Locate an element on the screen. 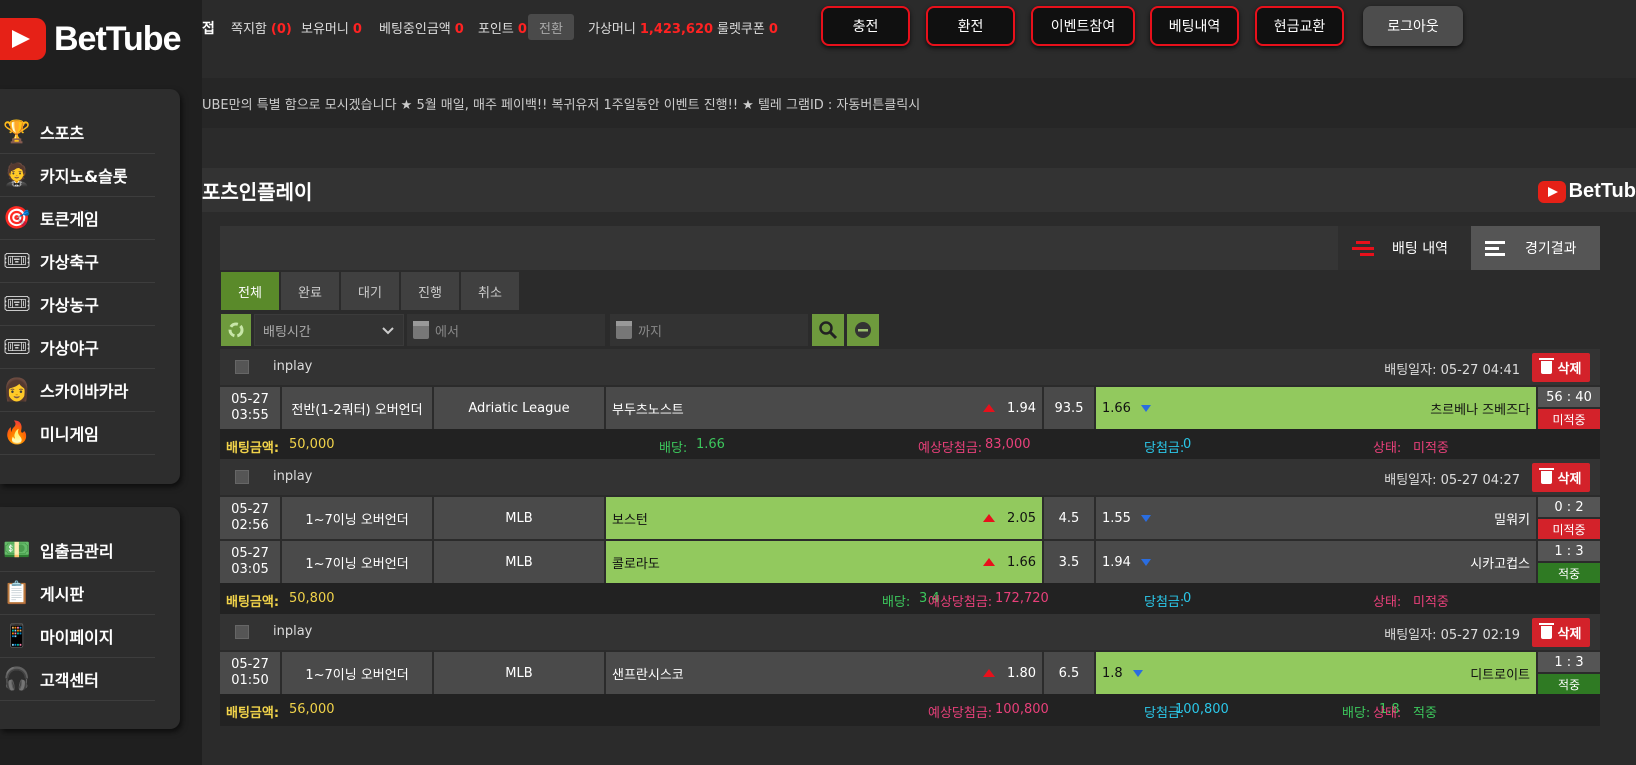  sidebar-item-main-7: 🔥 미니게임 is located at coordinates (77, 433).